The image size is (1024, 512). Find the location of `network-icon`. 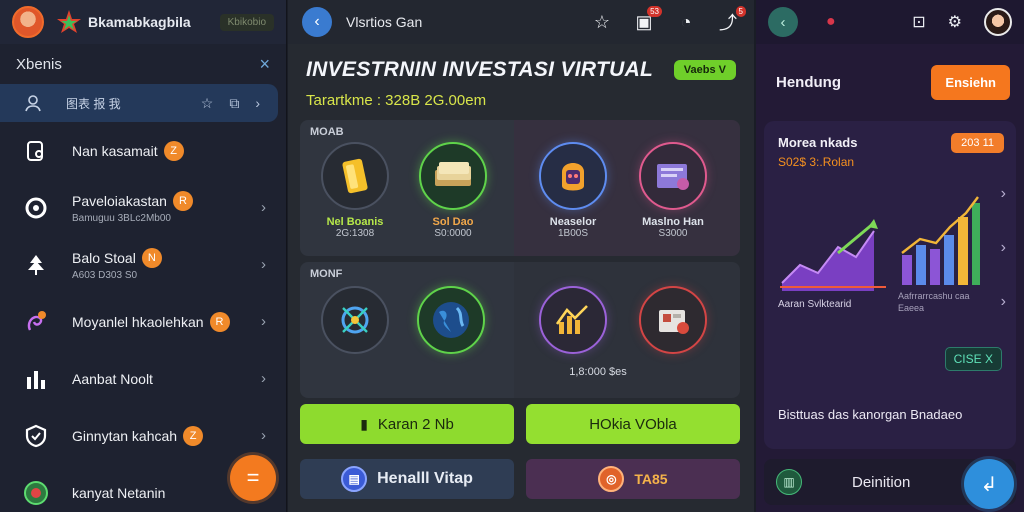

network-icon is located at coordinates (355, 320).